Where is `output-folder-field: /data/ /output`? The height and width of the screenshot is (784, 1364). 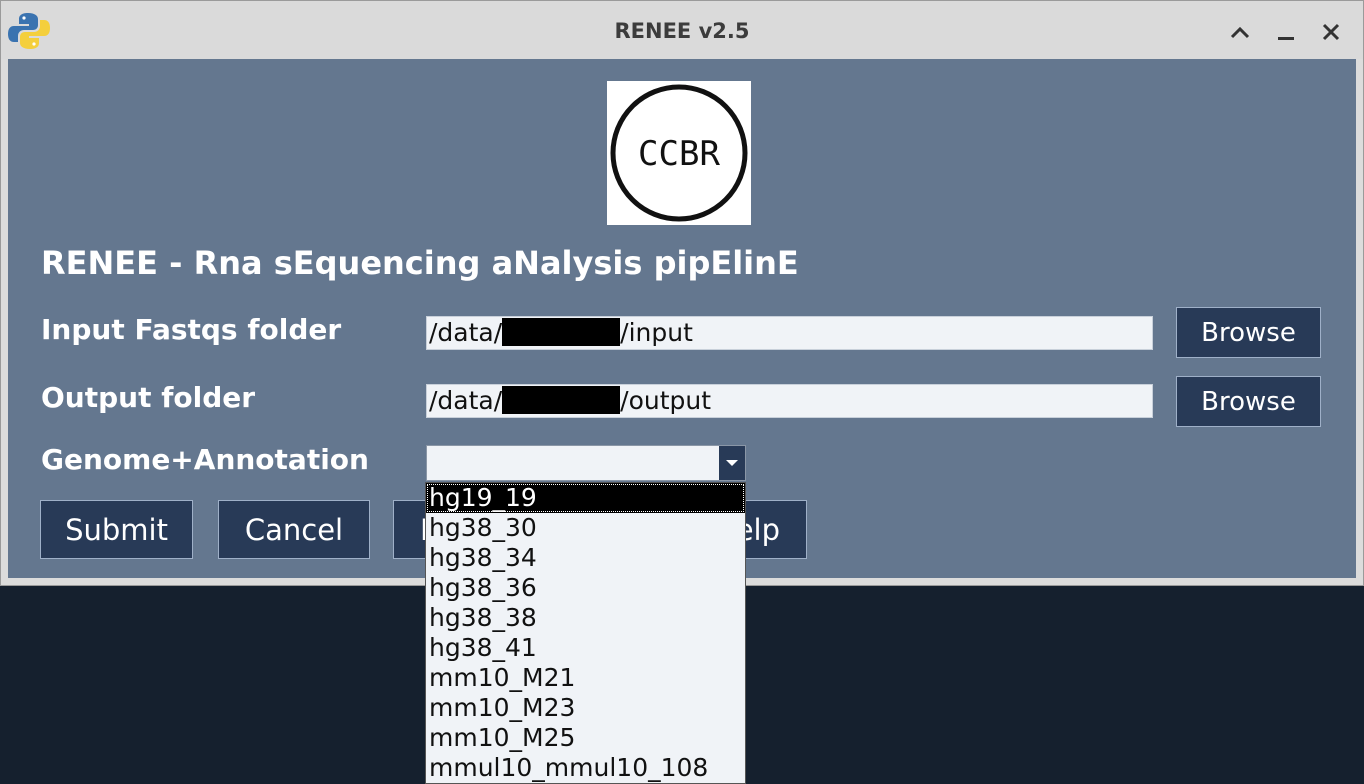 output-folder-field: /data/ /output is located at coordinates (789, 401).